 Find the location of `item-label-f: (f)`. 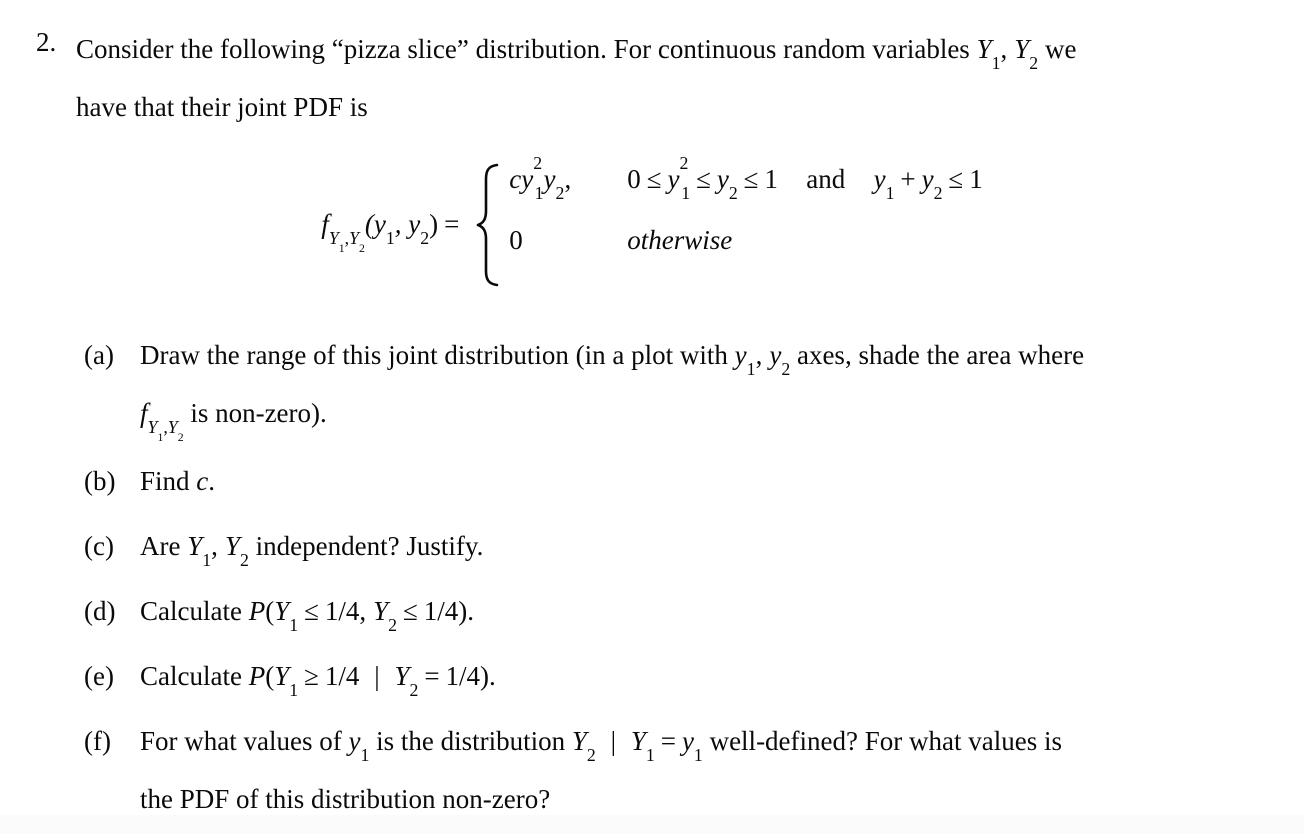

item-label-f: (f) is located at coordinates (97, 741).